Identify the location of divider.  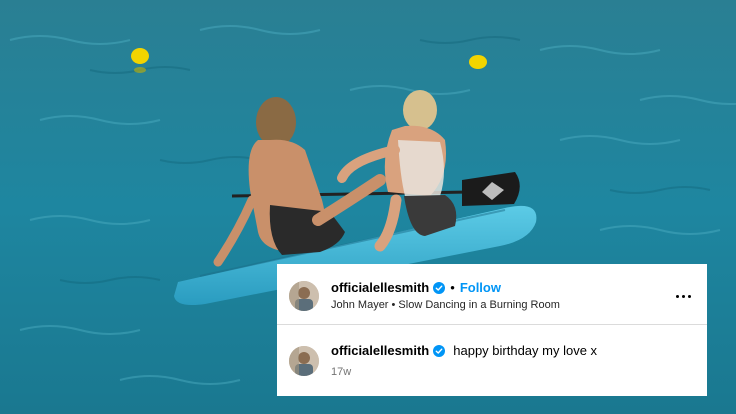
(492, 324).